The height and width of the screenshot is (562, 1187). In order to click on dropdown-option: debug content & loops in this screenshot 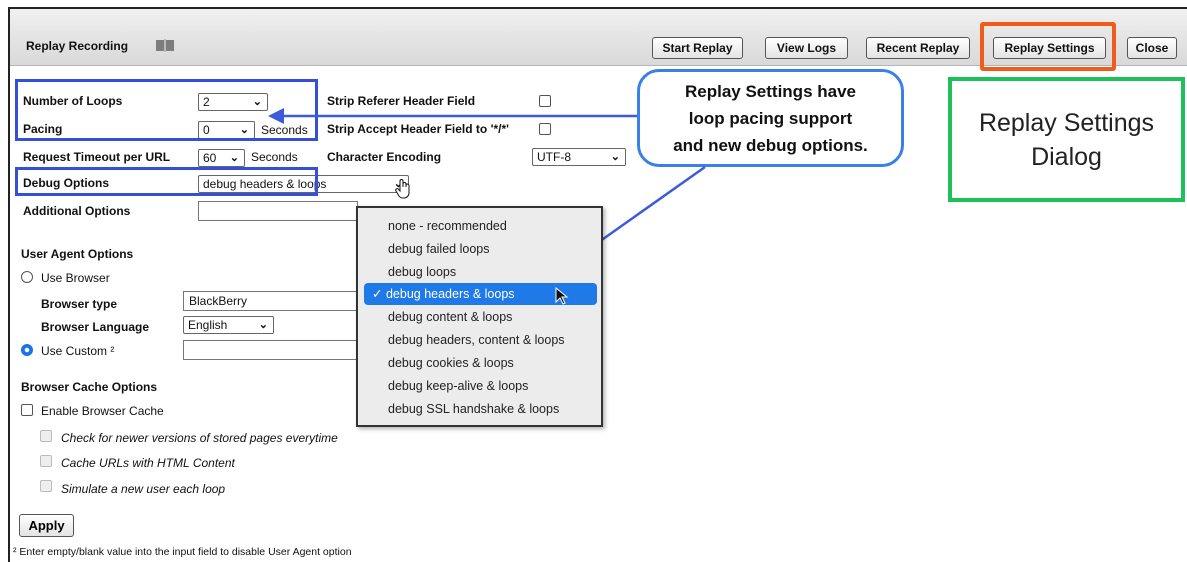, I will do `click(480, 317)`.